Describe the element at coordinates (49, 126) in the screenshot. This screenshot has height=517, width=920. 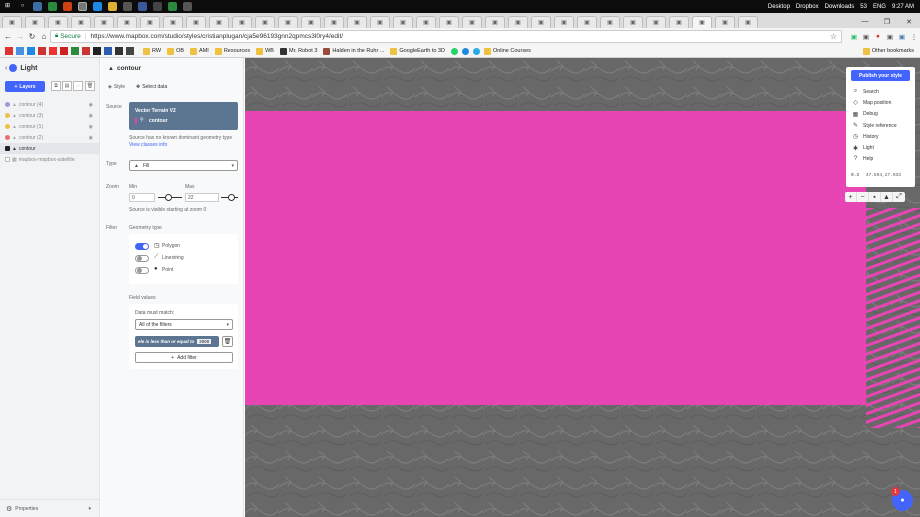
I see `layer-item-contour-1: ▲ contour (1) ◉` at that location.